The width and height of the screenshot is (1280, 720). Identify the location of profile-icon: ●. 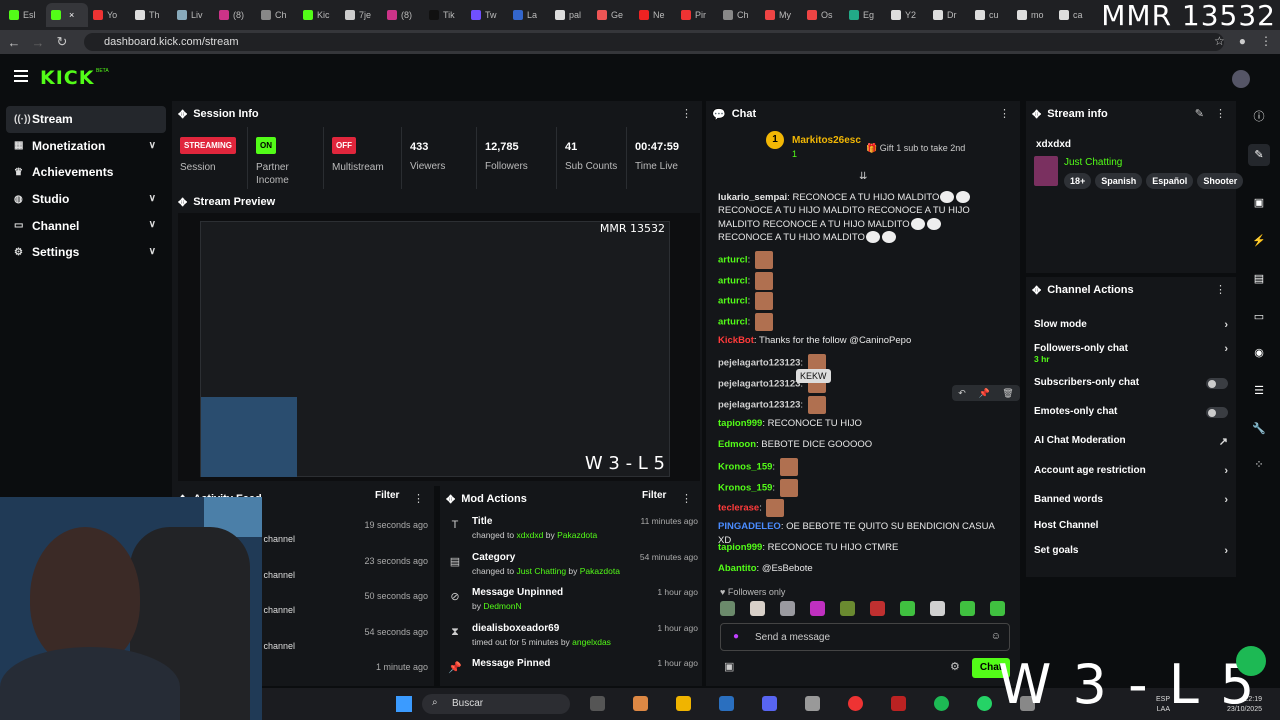
(1242, 41).